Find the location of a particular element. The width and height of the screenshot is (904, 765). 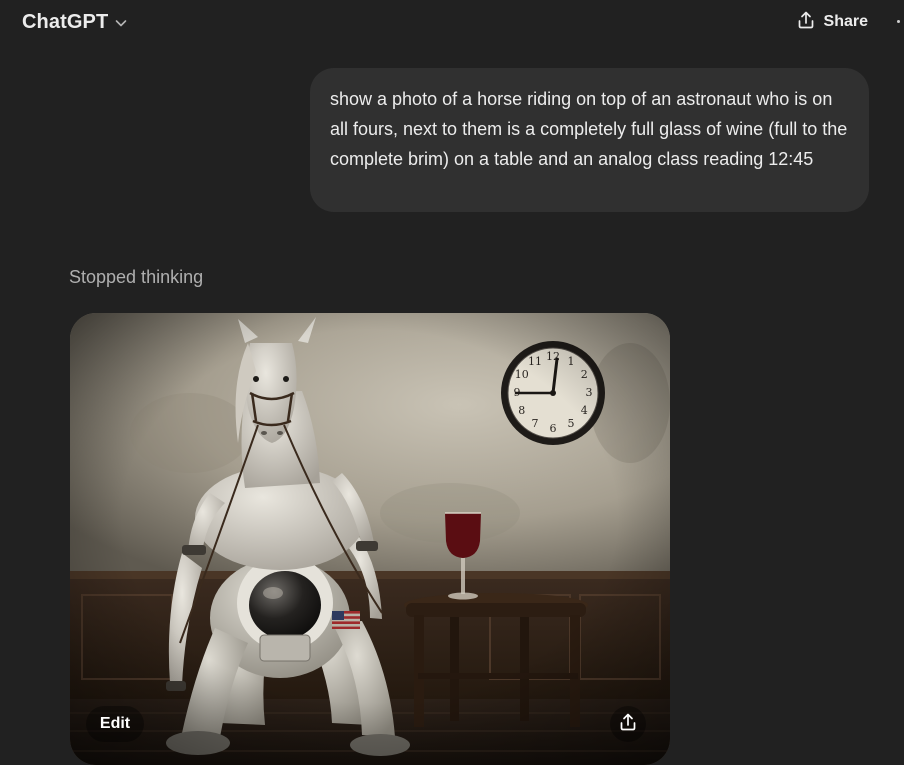

model-selector: ChatGPT is located at coordinates (75, 22).